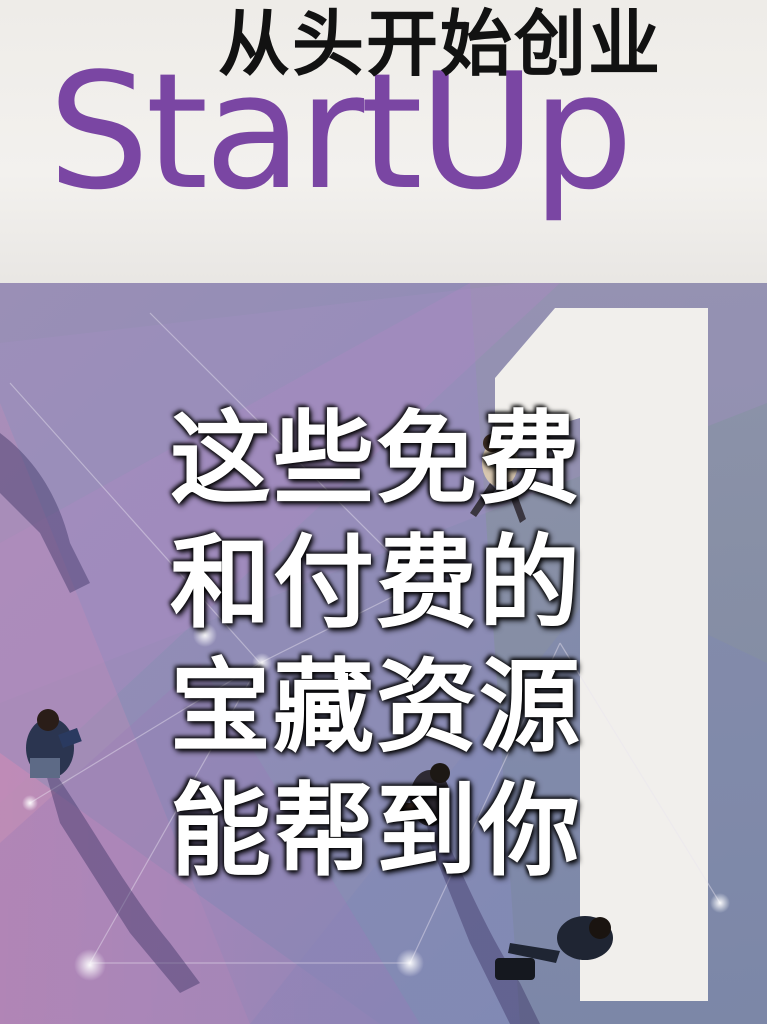  I want to click on headline-line-3: 宝藏资源, so click(376, 706).